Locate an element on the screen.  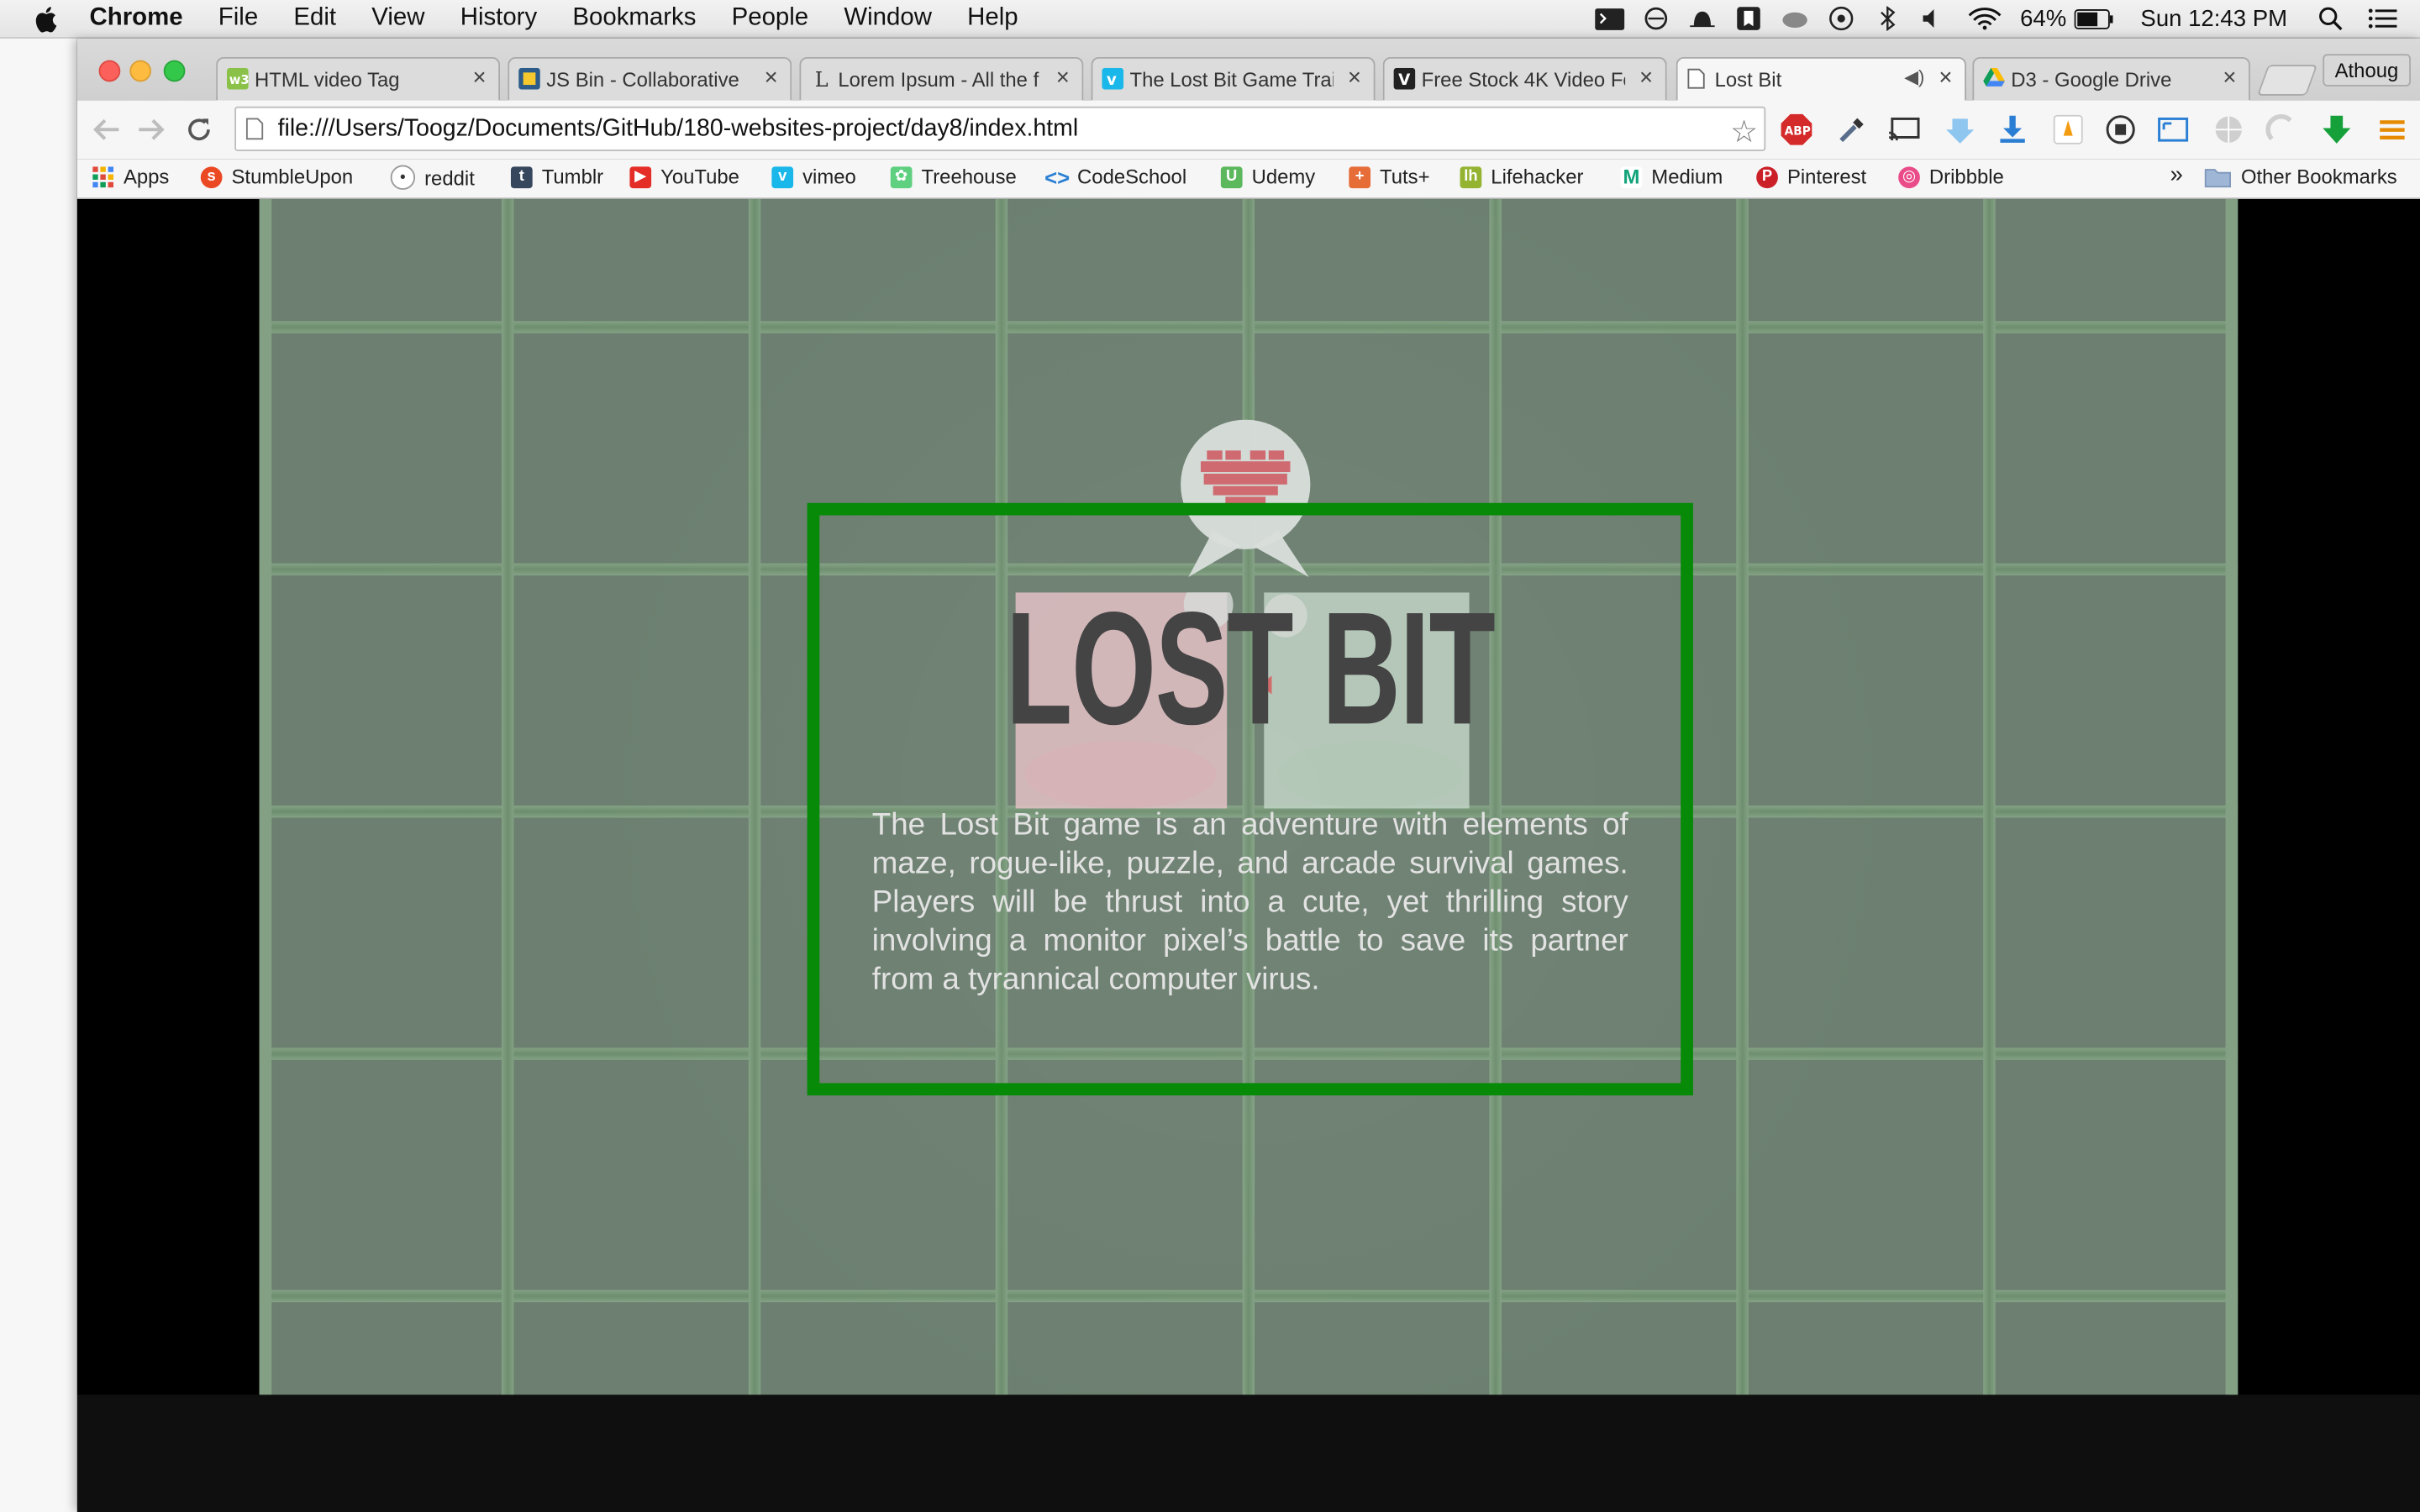
hat-icon is located at coordinates (1702, 18).